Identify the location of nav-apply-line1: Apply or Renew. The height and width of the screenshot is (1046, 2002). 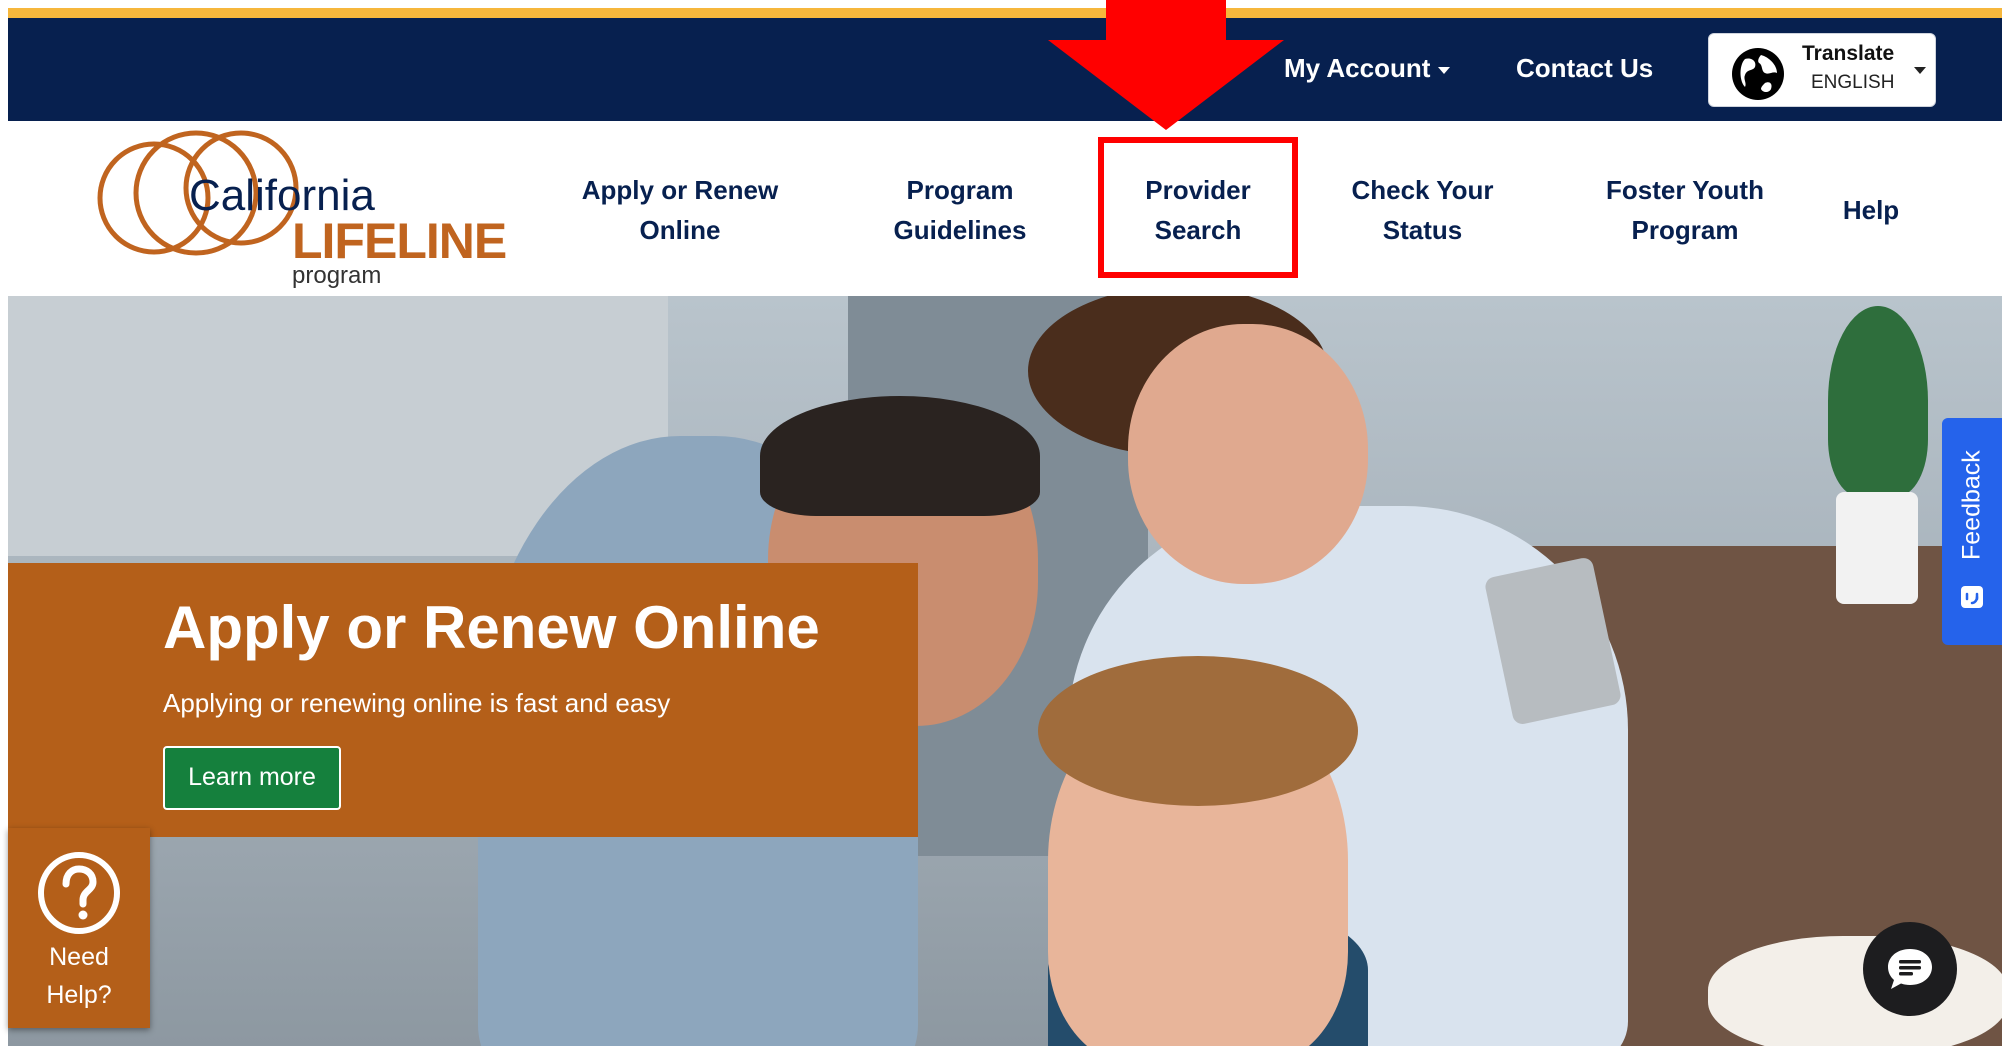
(680, 190).